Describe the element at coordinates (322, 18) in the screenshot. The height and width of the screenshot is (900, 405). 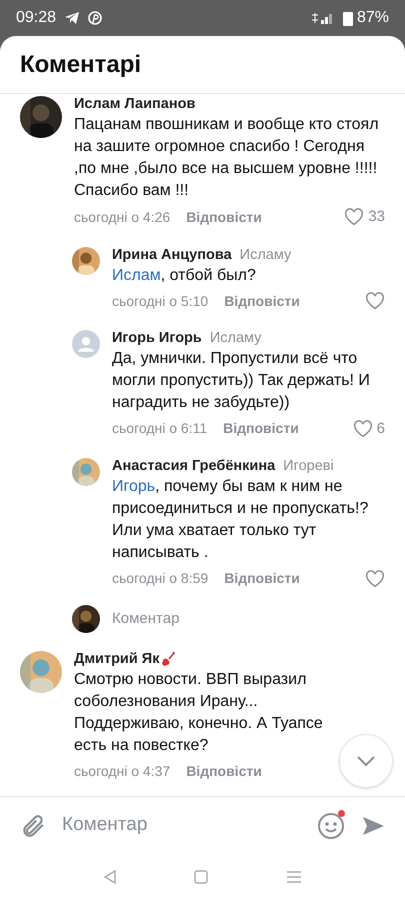
I see `signal-icon` at that location.